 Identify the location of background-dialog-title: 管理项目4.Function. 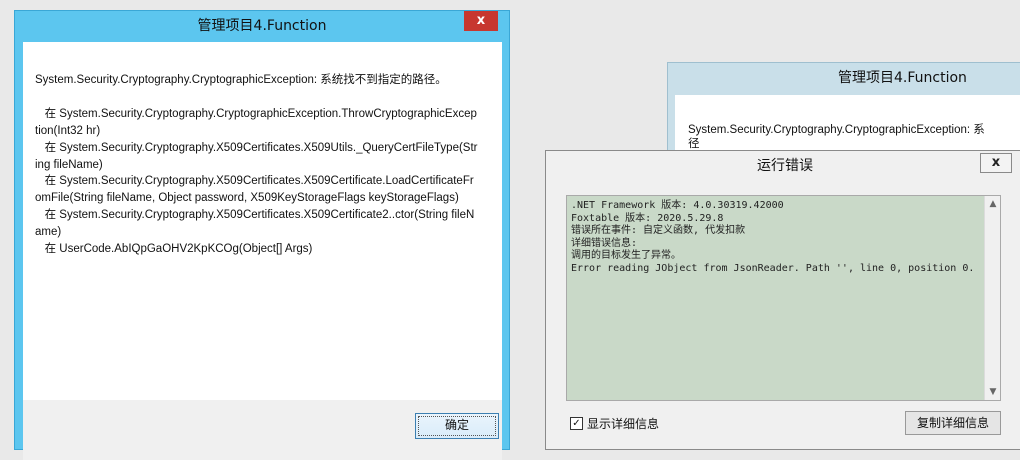
(902, 78).